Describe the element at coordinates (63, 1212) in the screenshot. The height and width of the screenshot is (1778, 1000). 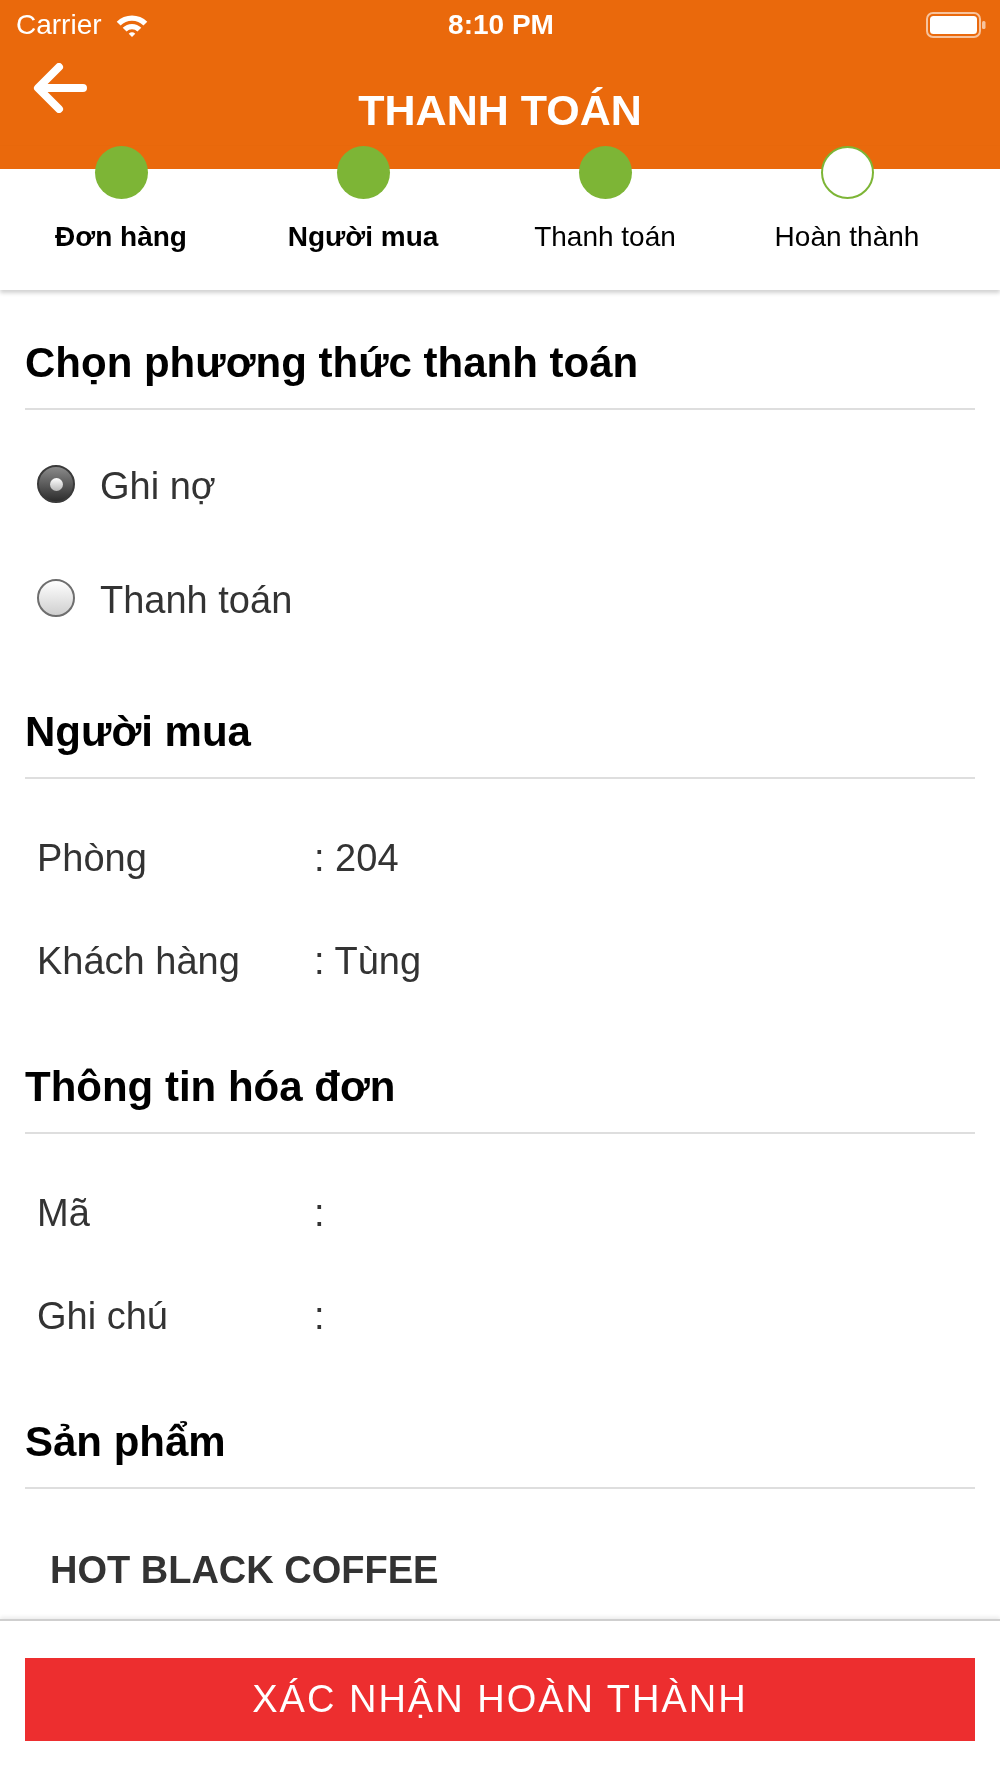
I see `info-label: Mã` at that location.